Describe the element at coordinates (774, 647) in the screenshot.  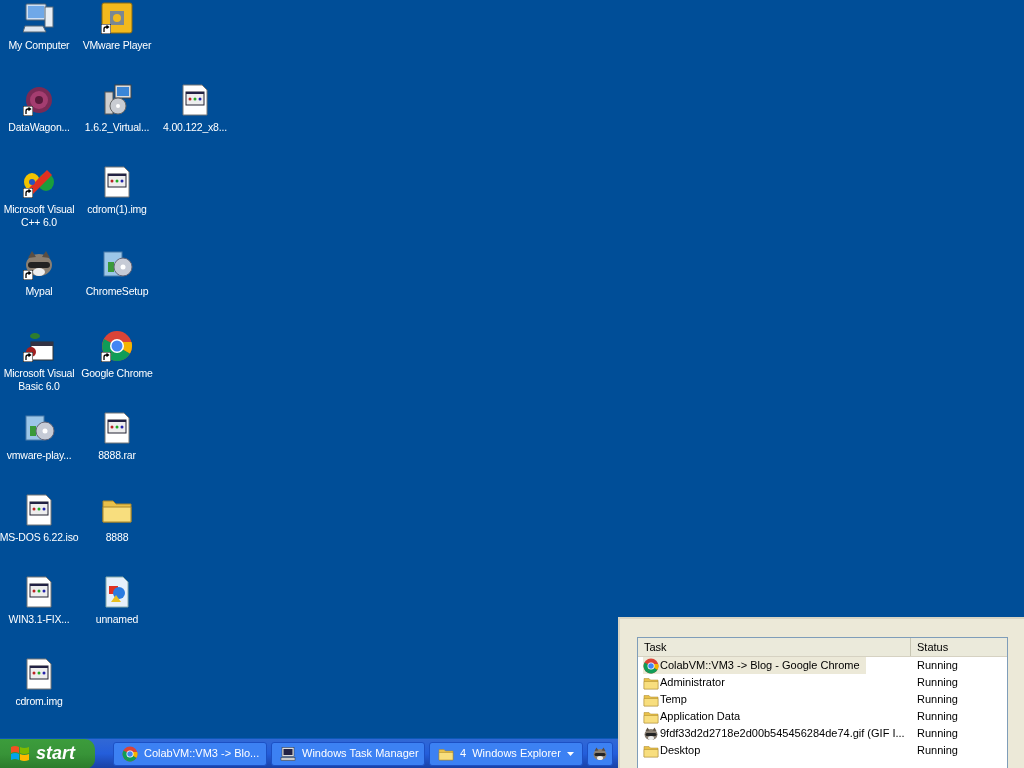
I see `column-header: Task` at that location.